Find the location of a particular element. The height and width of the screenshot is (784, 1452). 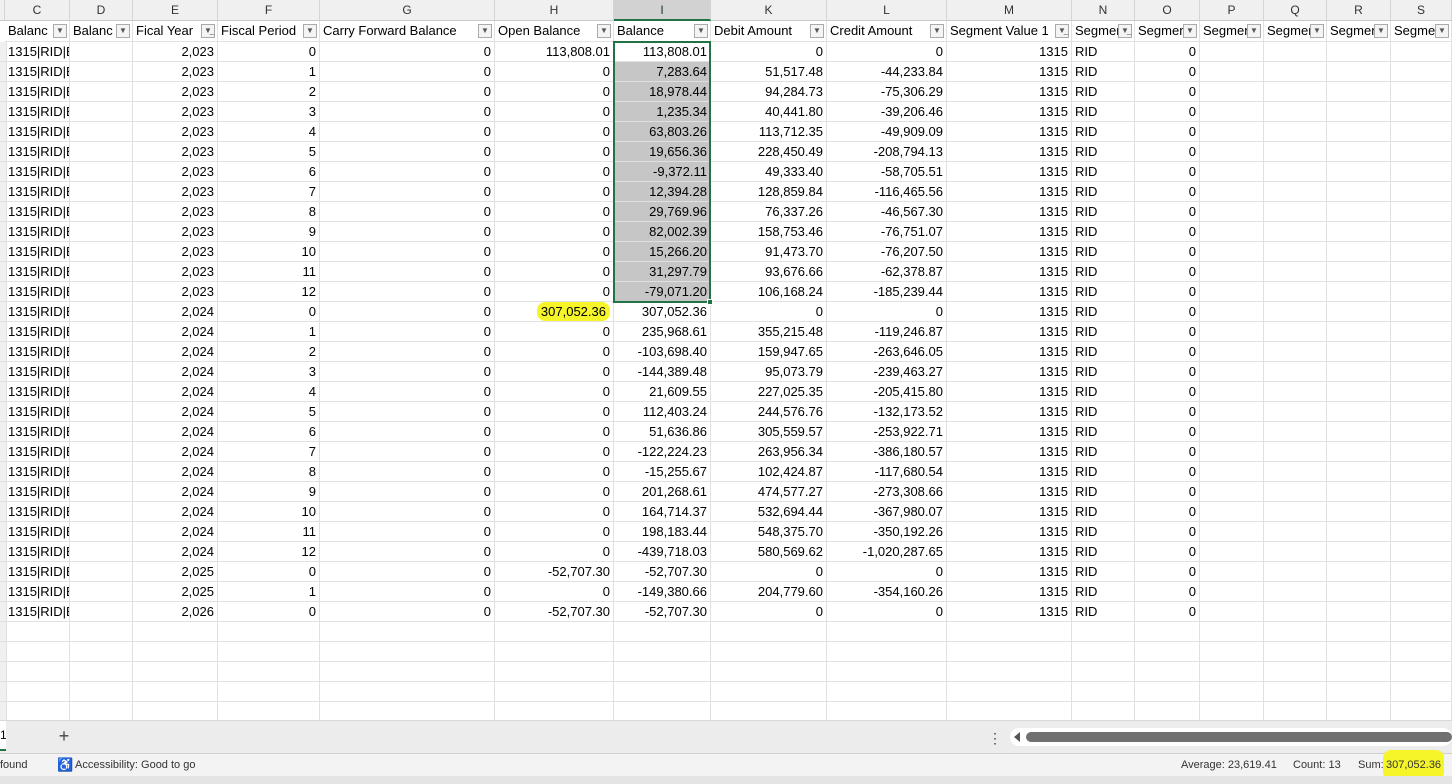

table-cell: 228,450.49 is located at coordinates (769, 152).